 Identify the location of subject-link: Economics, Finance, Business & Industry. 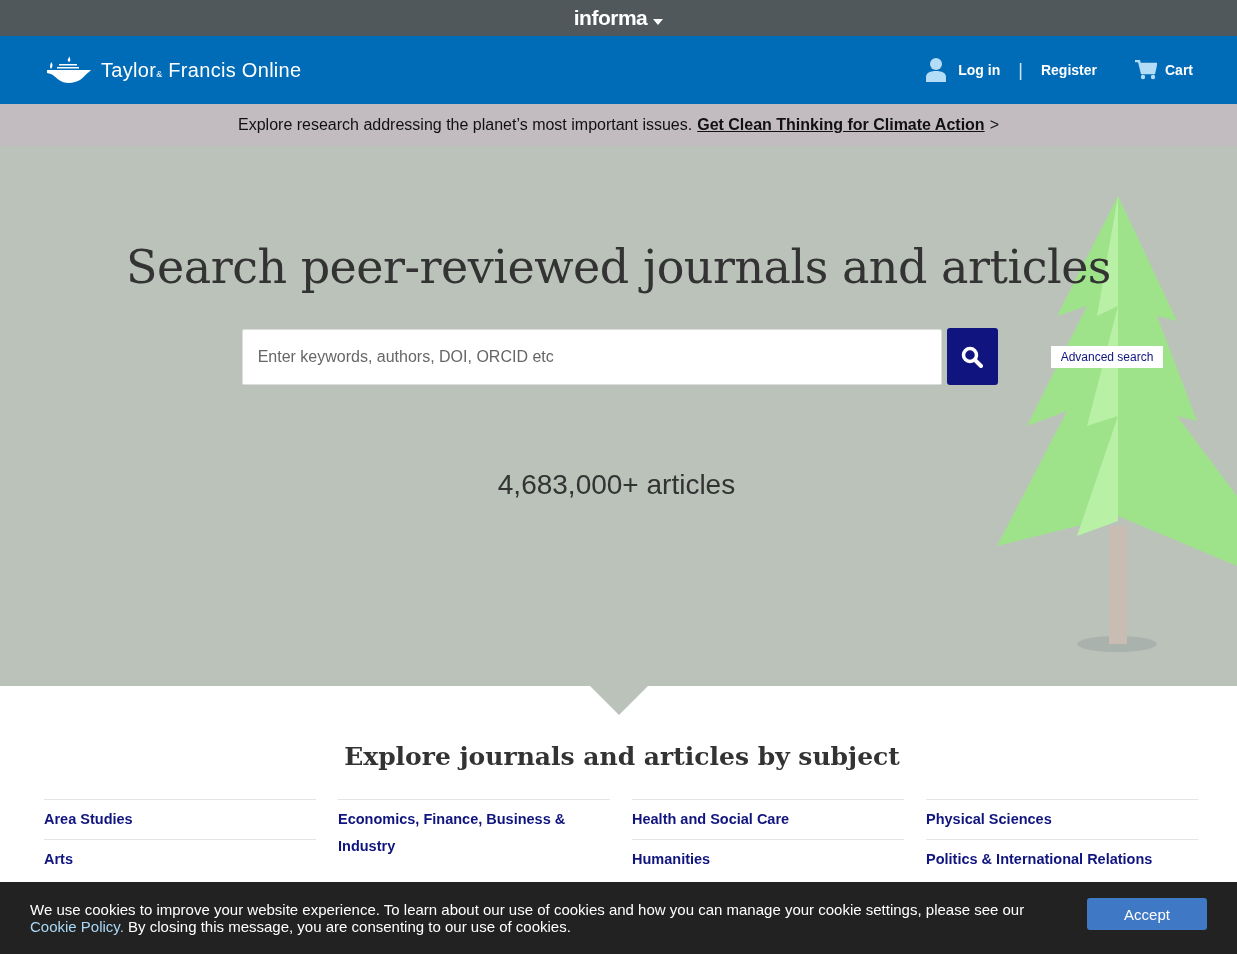
(474, 832).